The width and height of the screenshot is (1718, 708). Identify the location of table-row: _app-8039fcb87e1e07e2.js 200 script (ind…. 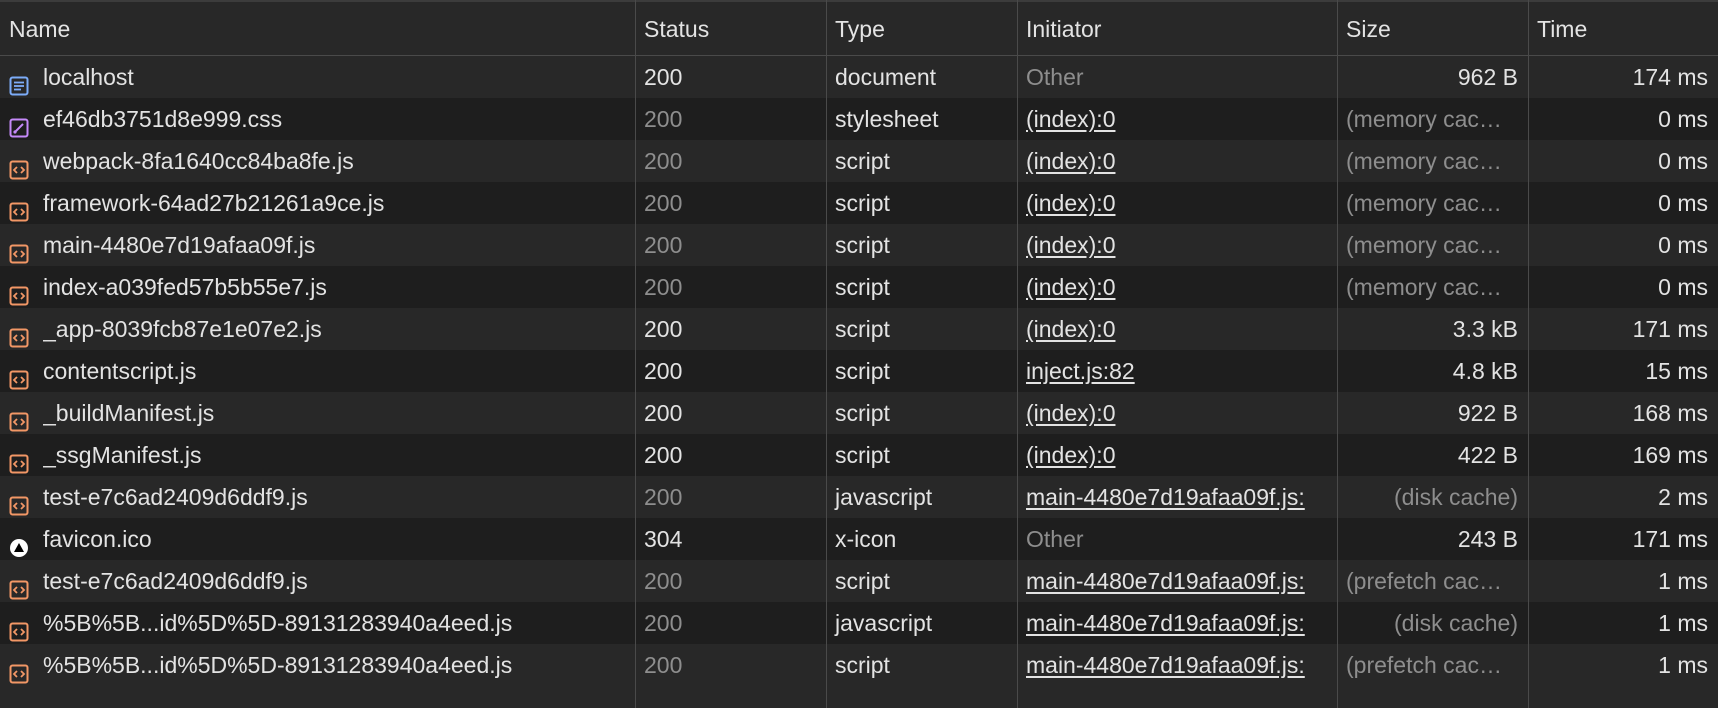
(859, 329).